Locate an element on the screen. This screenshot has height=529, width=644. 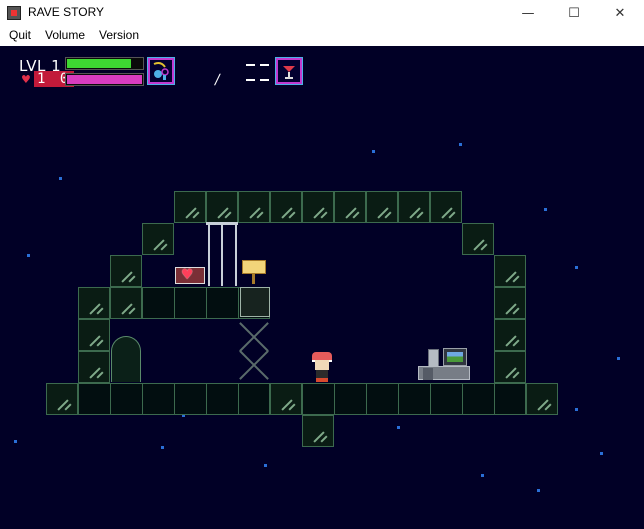
health-bar-fill is located at coordinates (104, 79).